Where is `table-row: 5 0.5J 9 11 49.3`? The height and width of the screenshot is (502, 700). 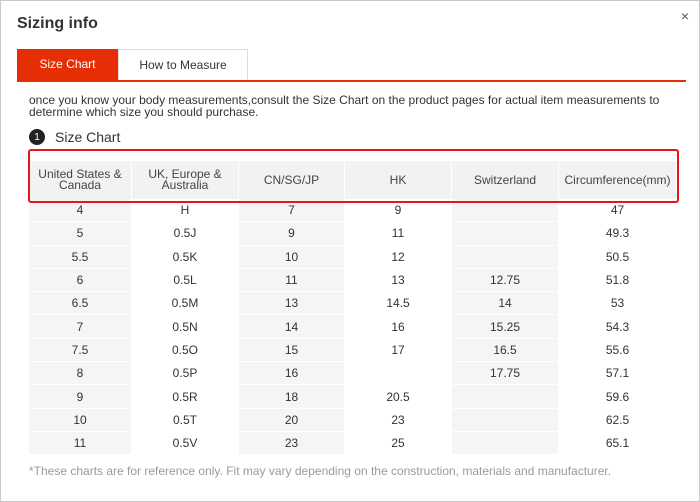 table-row: 5 0.5J 9 11 49.3 is located at coordinates (353, 234).